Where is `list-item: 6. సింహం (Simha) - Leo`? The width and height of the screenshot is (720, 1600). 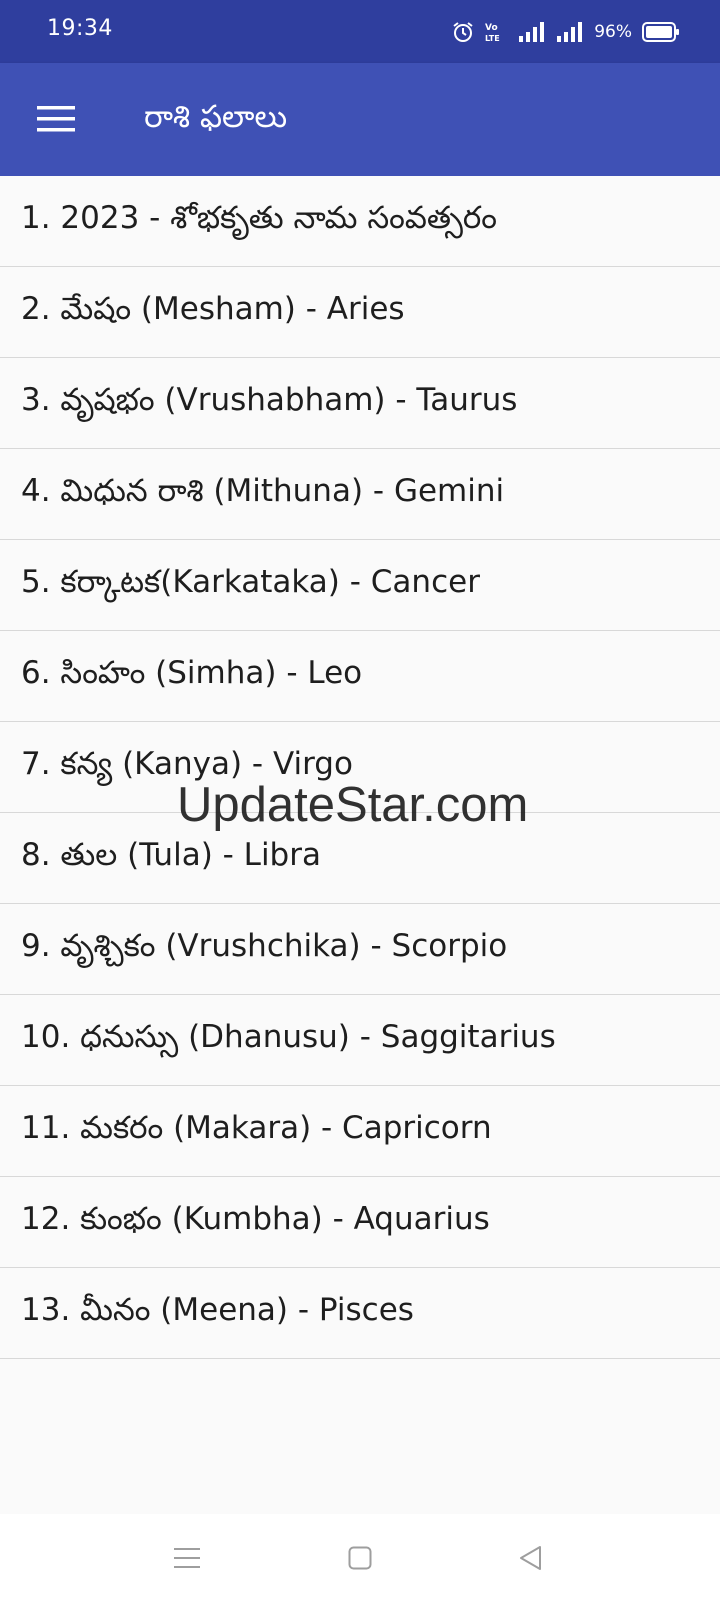 list-item: 6. సింహం (Simha) - Leo is located at coordinates (360, 676).